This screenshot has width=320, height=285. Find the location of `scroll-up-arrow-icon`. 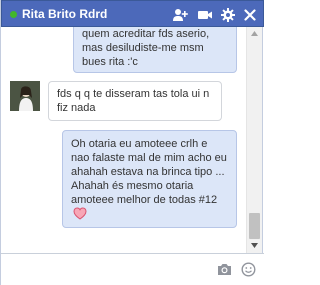

scroll-up-arrow-icon is located at coordinates (254, 34).